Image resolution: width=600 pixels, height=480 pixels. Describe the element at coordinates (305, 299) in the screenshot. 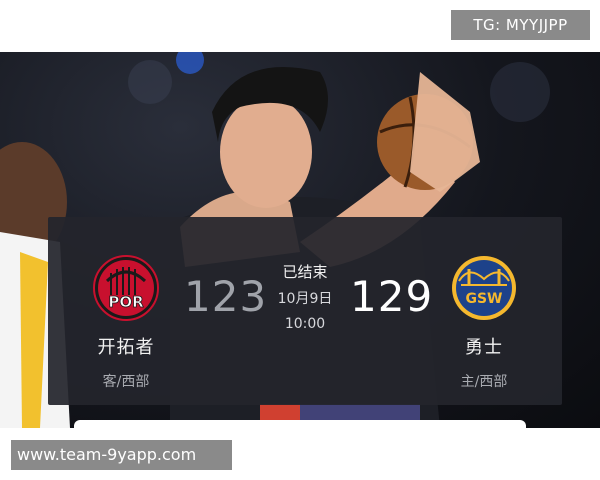

I see `game-date: 10月9日` at that location.